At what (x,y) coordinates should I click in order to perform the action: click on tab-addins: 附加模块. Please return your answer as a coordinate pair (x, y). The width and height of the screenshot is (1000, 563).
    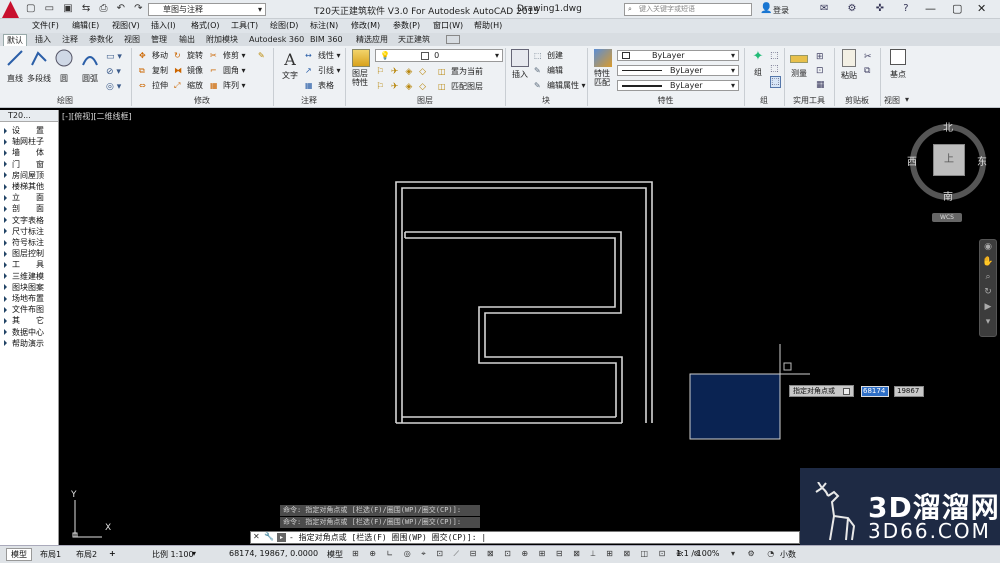
    Looking at the image, I should click on (222, 40).